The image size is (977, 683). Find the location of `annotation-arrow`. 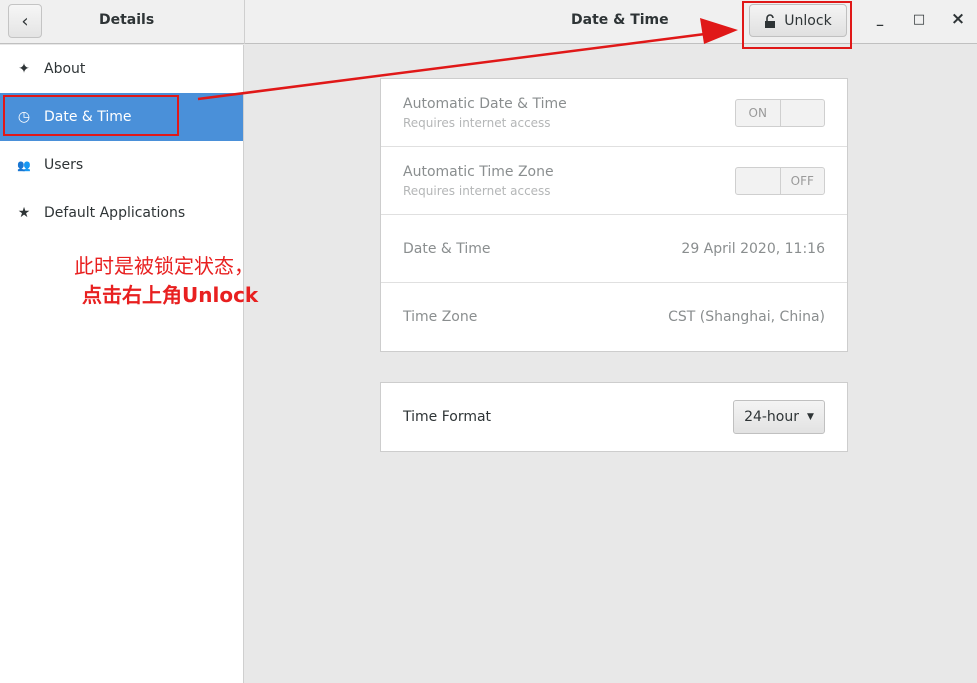

annotation-arrow is located at coordinates (467, 59).